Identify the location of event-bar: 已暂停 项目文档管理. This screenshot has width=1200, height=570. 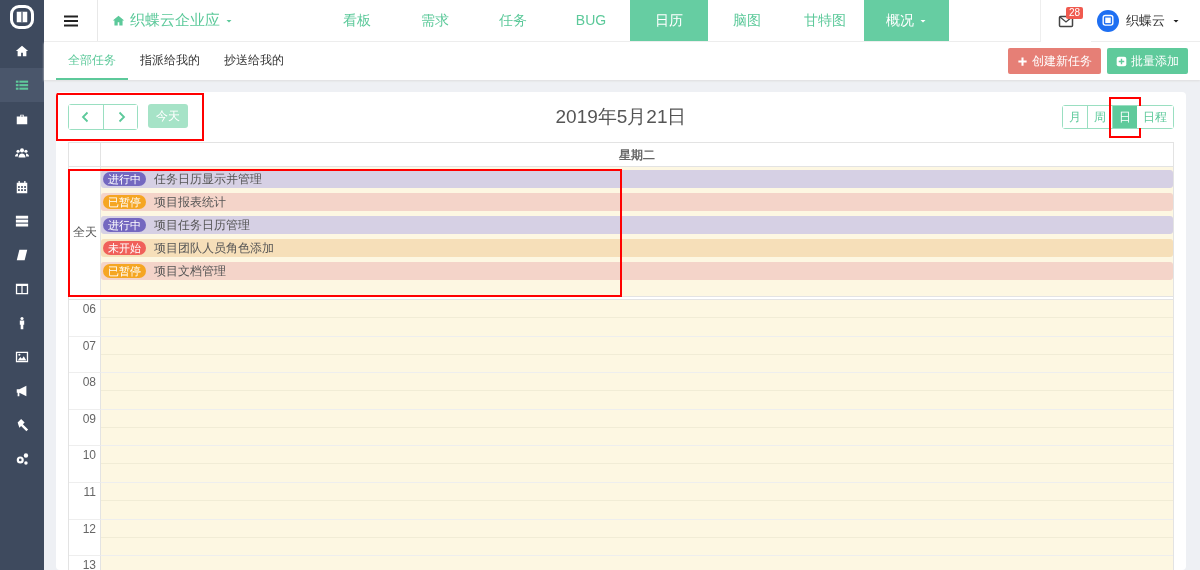
(637, 271).